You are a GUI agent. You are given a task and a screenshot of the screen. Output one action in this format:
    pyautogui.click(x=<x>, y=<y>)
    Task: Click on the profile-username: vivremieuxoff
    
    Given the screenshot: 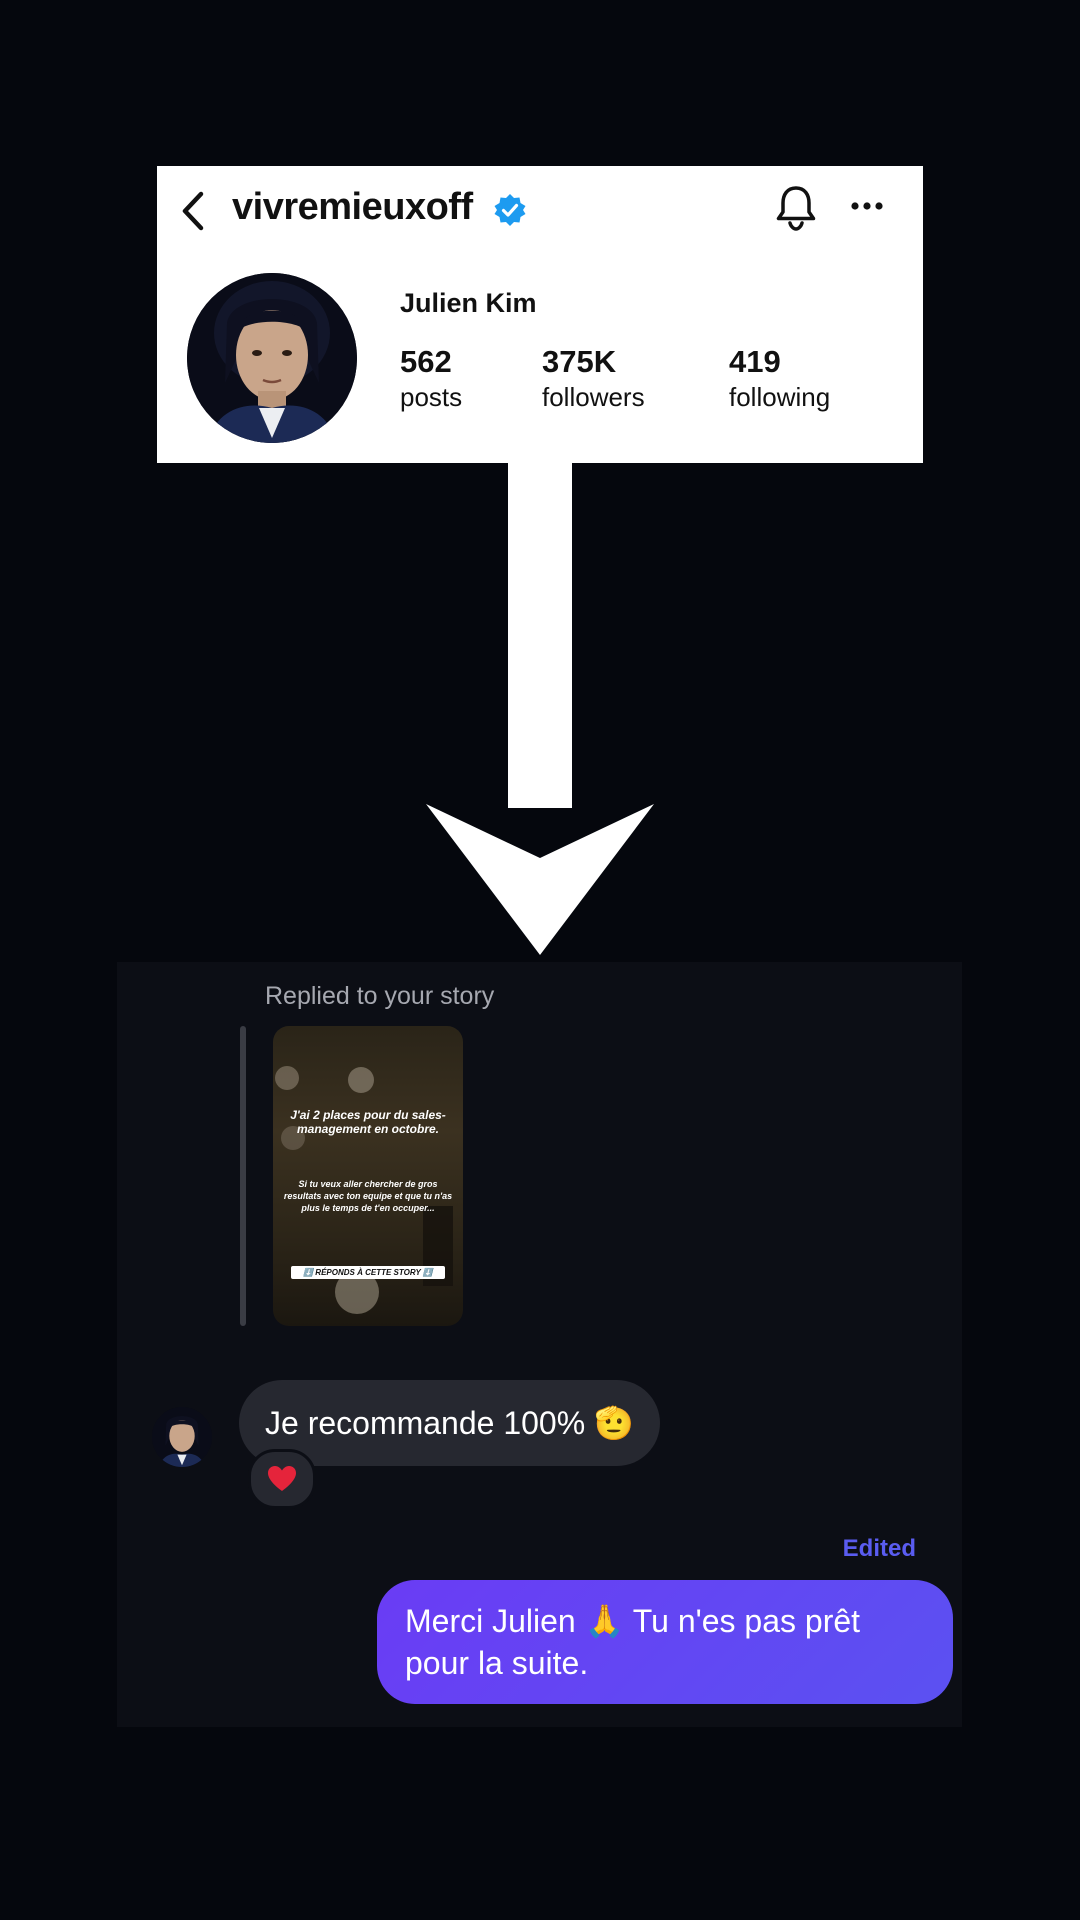 What is the action you would take?
    pyautogui.click(x=352, y=207)
    